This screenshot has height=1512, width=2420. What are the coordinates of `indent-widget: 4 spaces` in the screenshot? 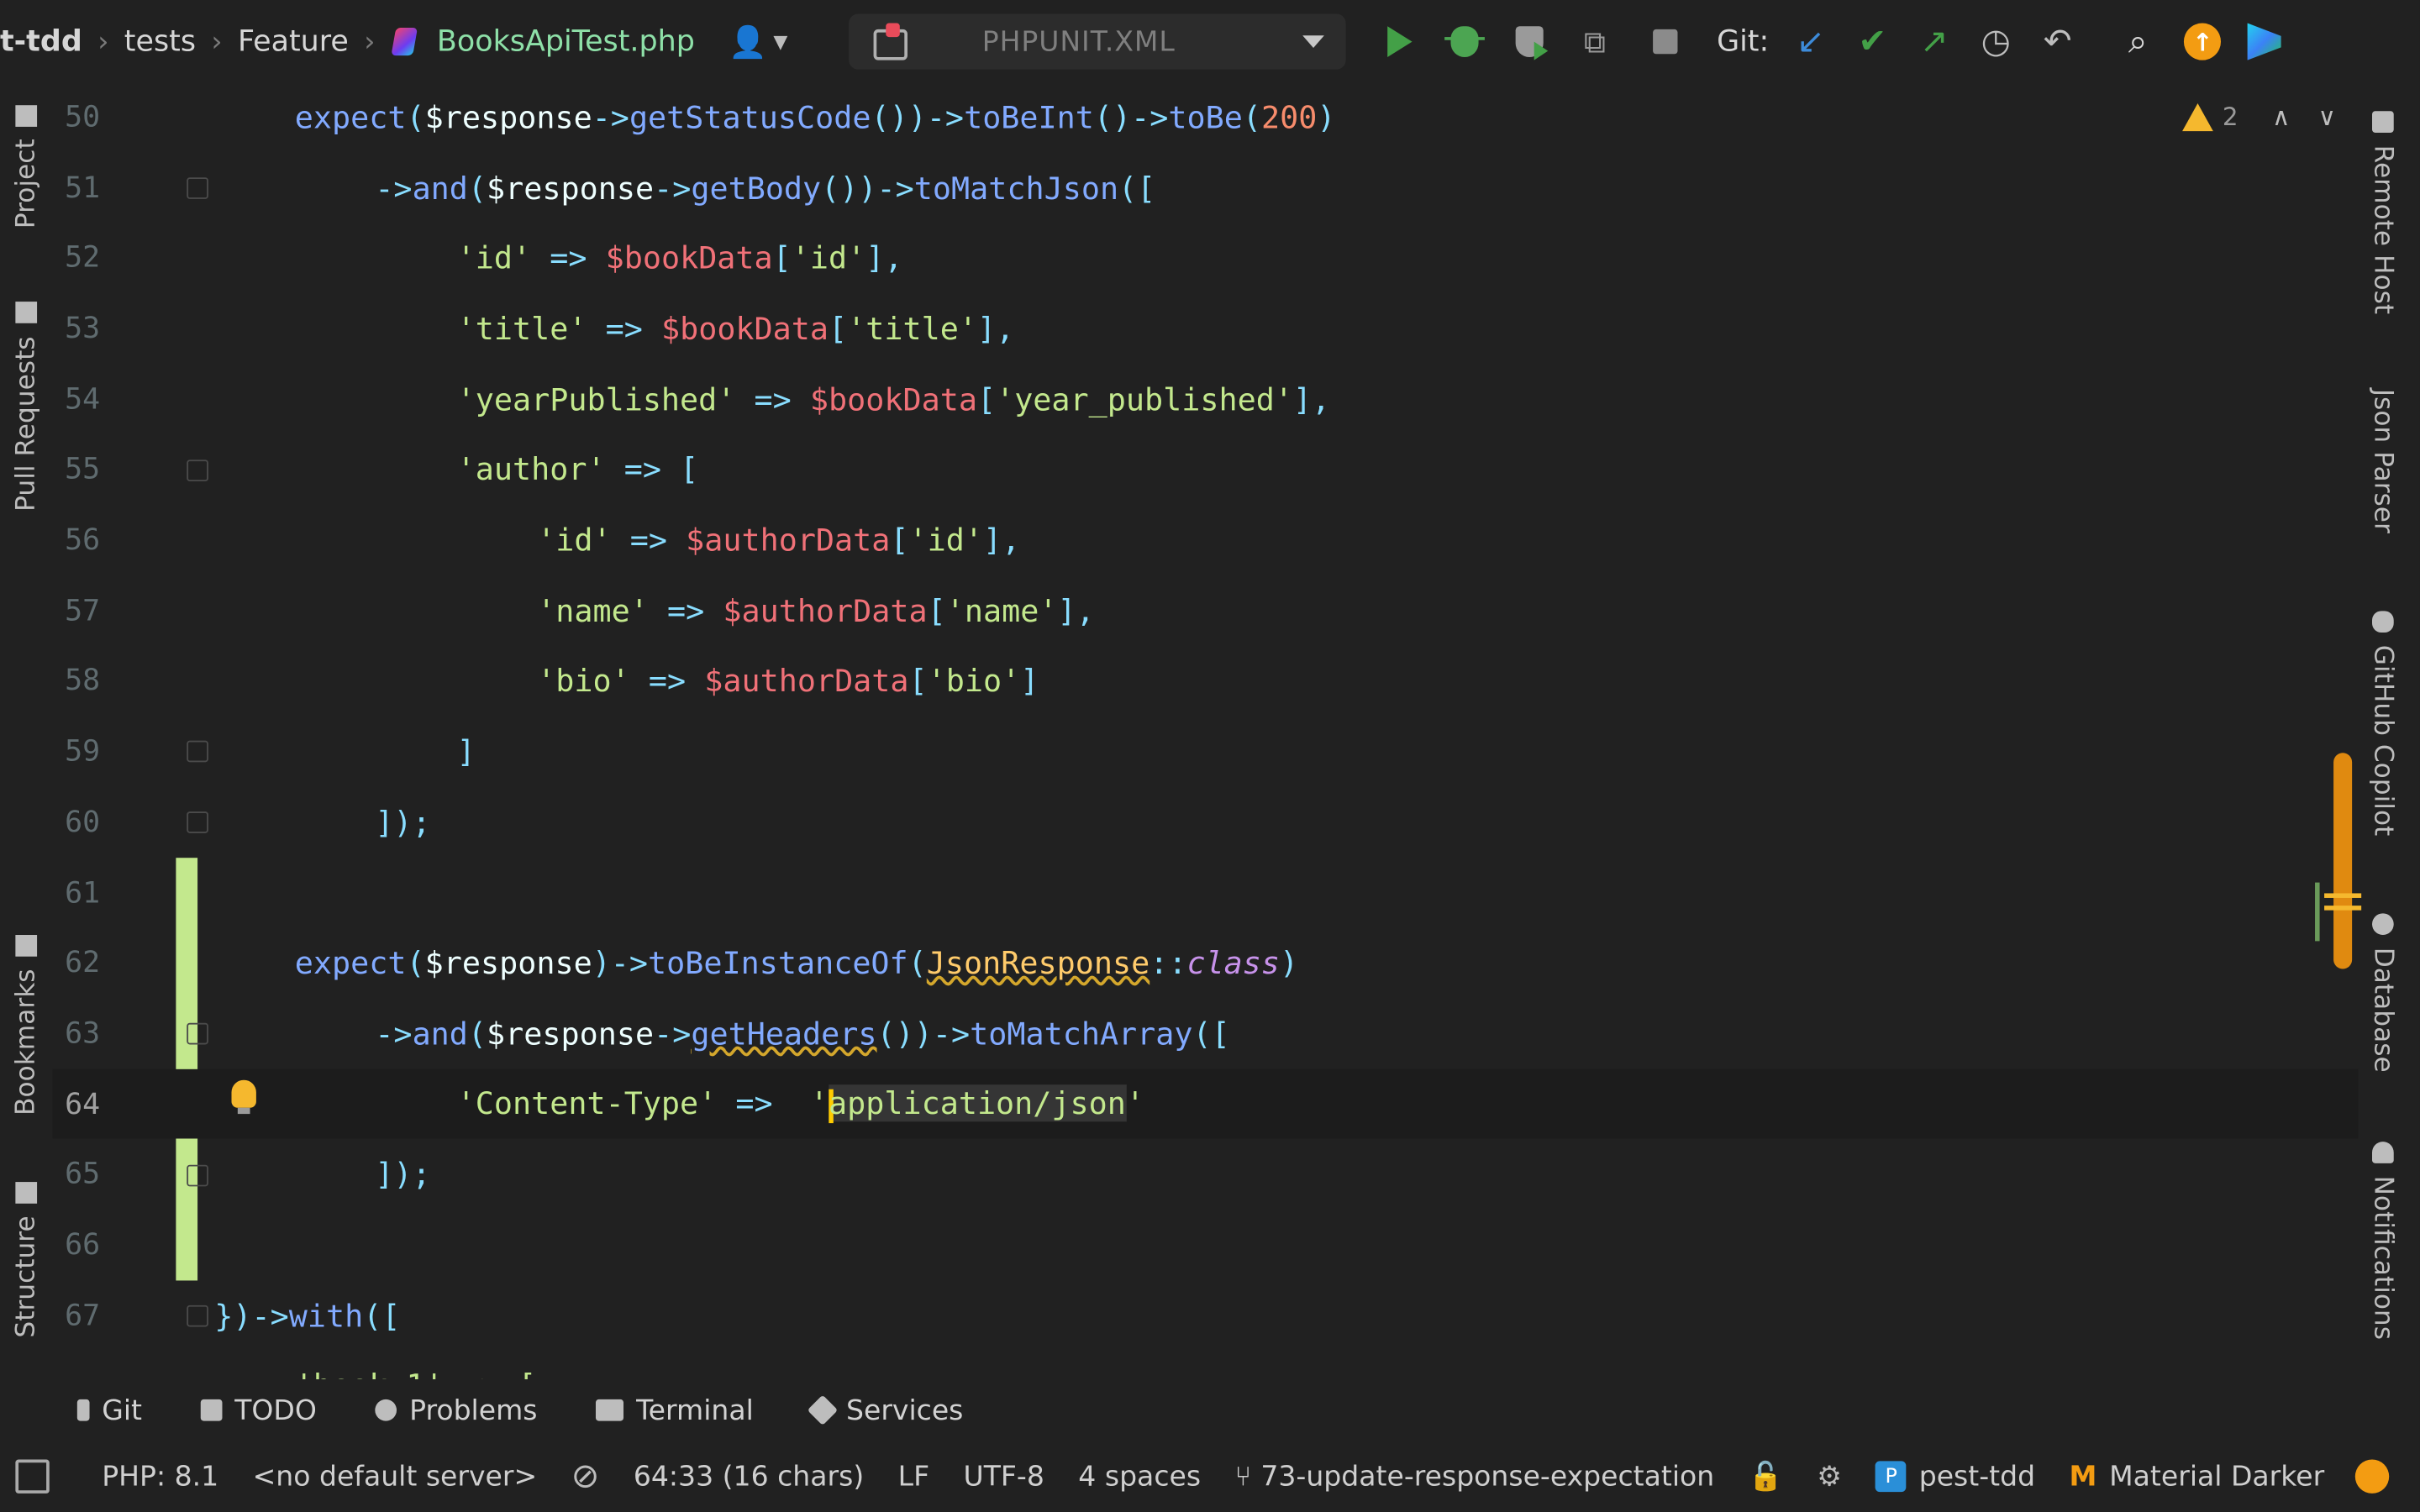 It's located at (1139, 1476).